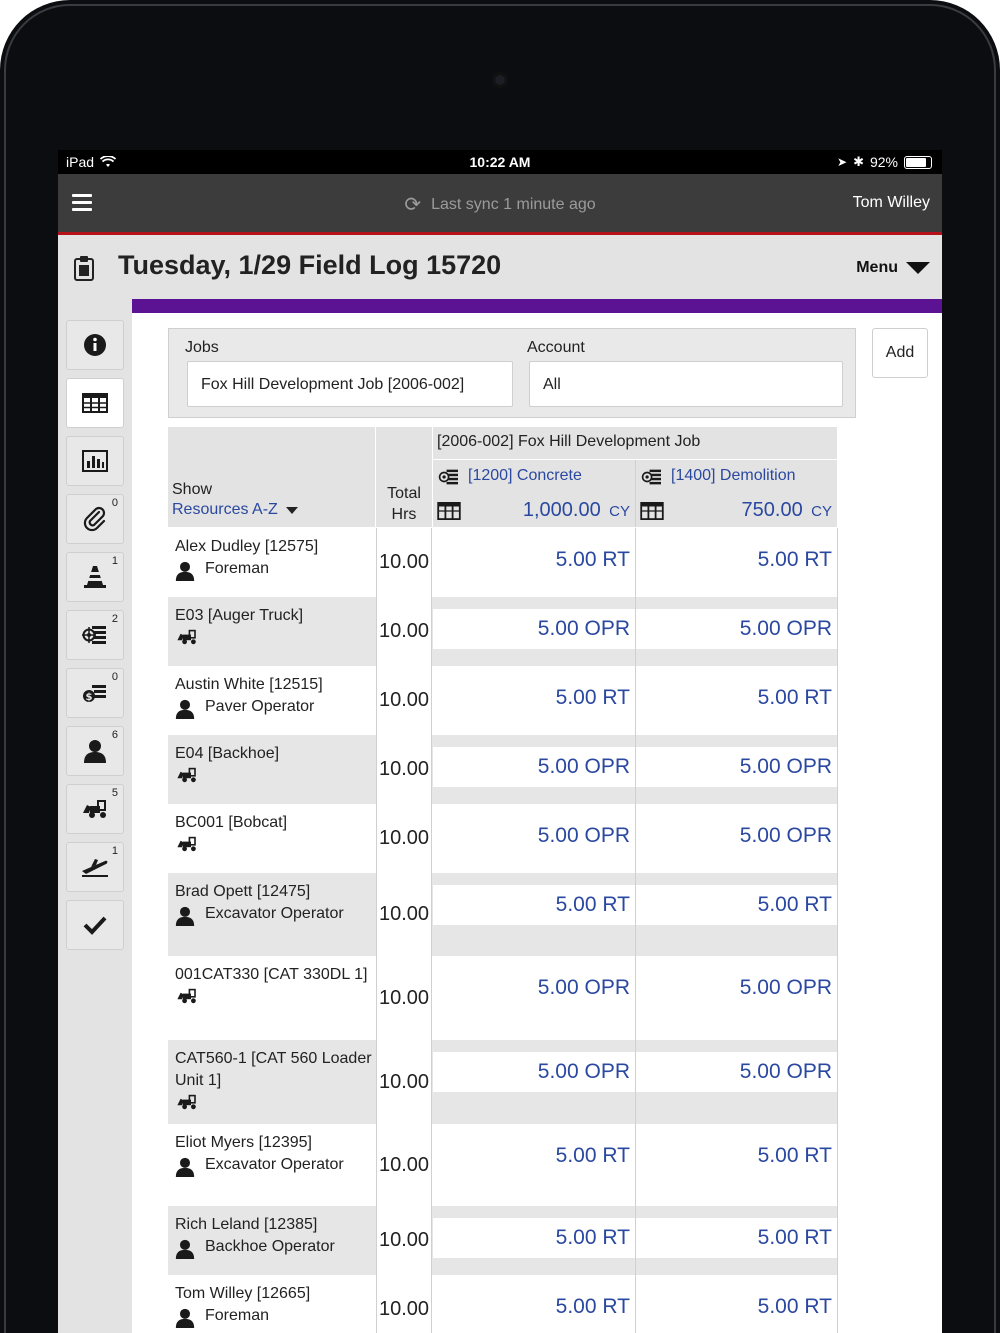 The image size is (1000, 1333). Describe the element at coordinates (271, 838) in the screenshot. I see `resource-cell: BC001 [Bobcat]` at that location.